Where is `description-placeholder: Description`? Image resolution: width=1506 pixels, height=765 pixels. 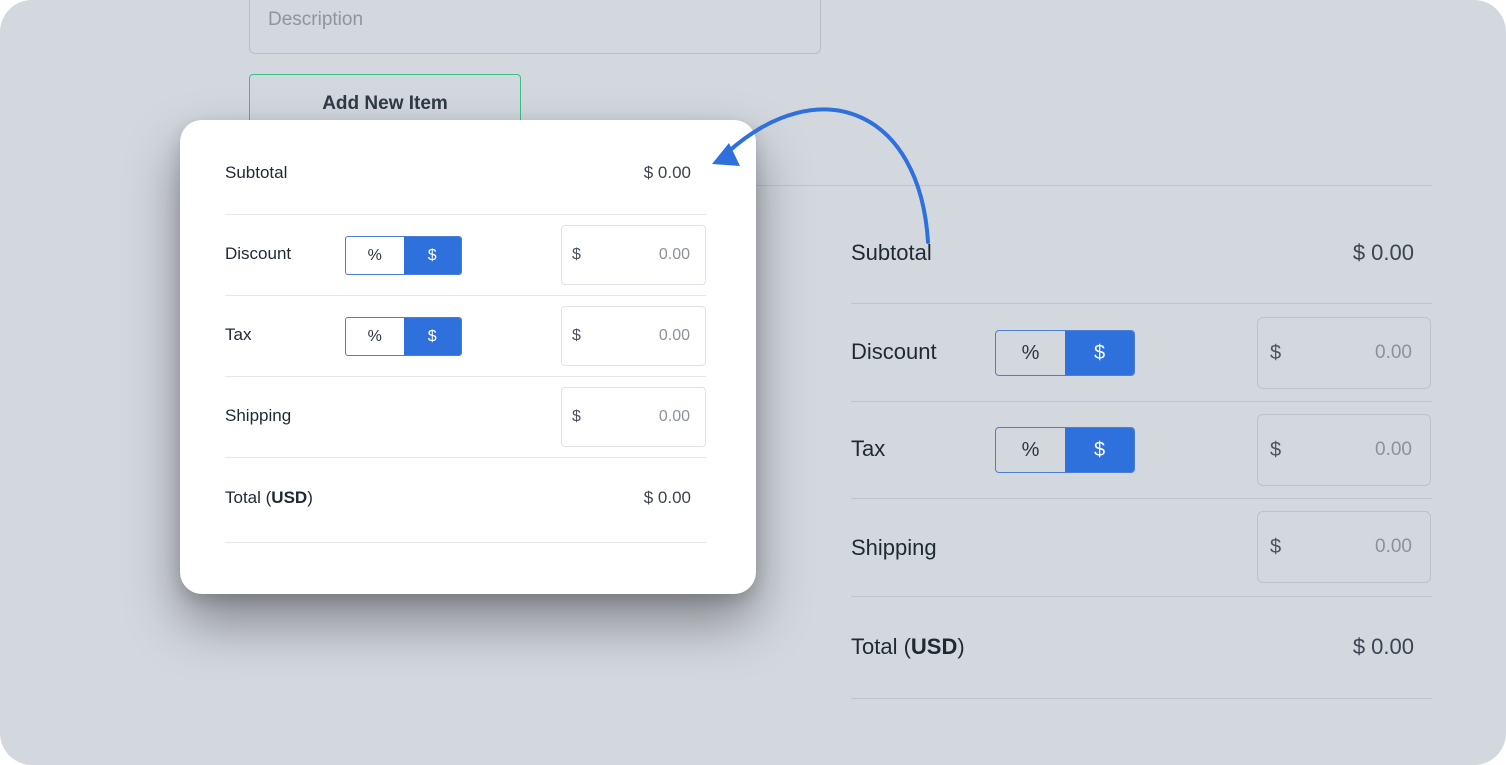 description-placeholder: Description is located at coordinates (316, 19).